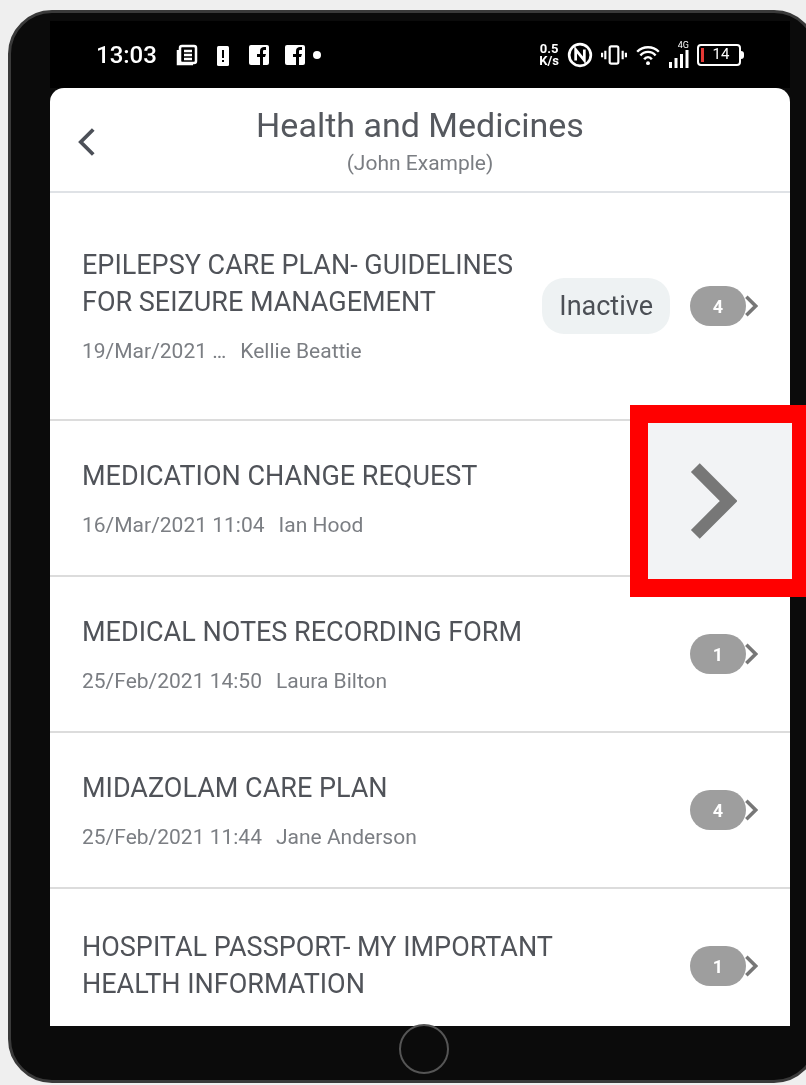 This screenshot has width=806, height=1085. What do you see at coordinates (679, 59) in the screenshot?
I see `signal-icon` at bounding box center [679, 59].